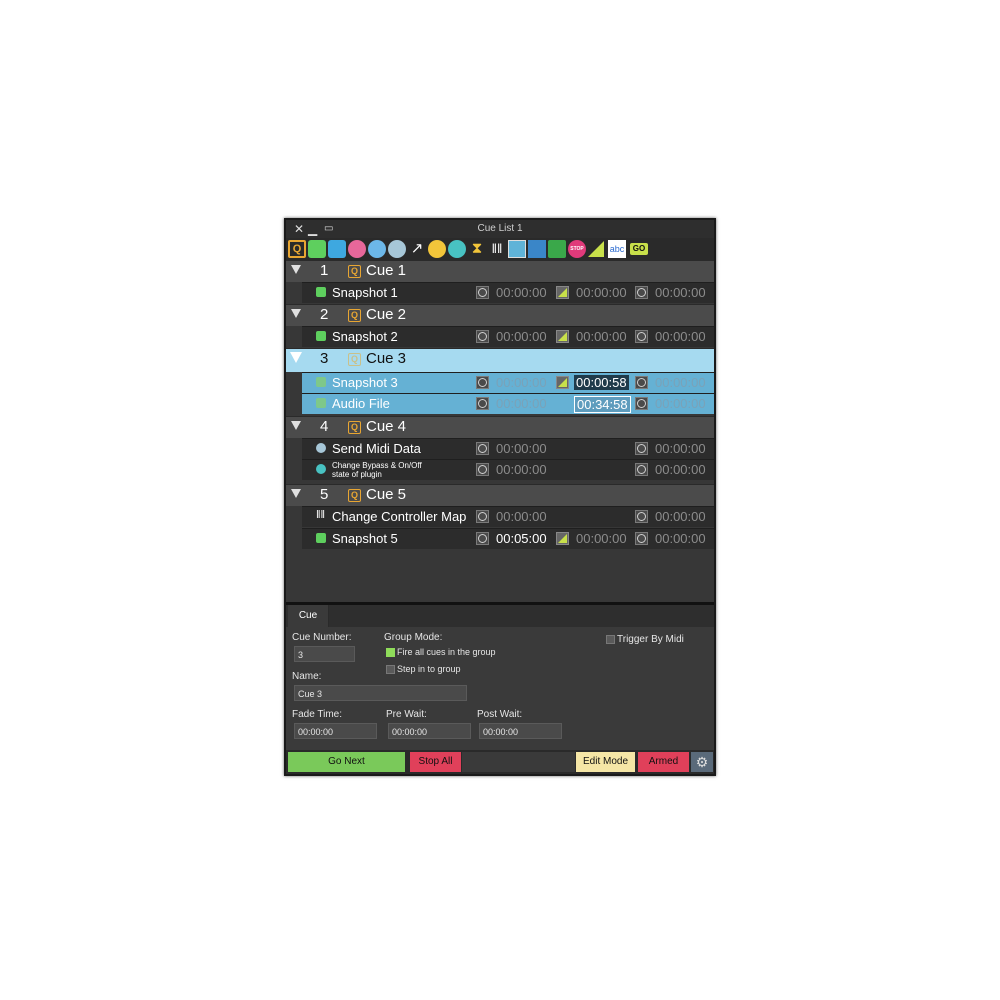 Image resolution: width=1000 pixels, height=1000 pixels. I want to click on go-icon: GO, so click(639, 249).